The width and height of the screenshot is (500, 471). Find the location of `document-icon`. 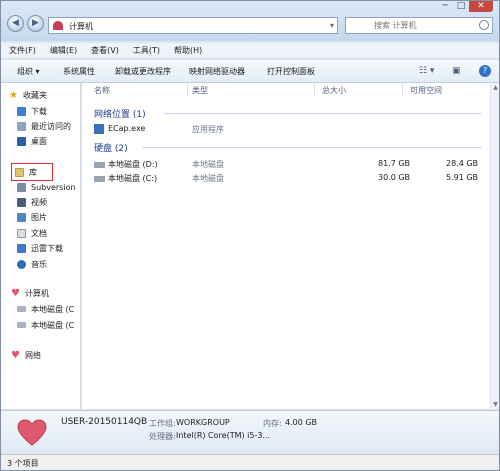

document-icon is located at coordinates (21, 233).